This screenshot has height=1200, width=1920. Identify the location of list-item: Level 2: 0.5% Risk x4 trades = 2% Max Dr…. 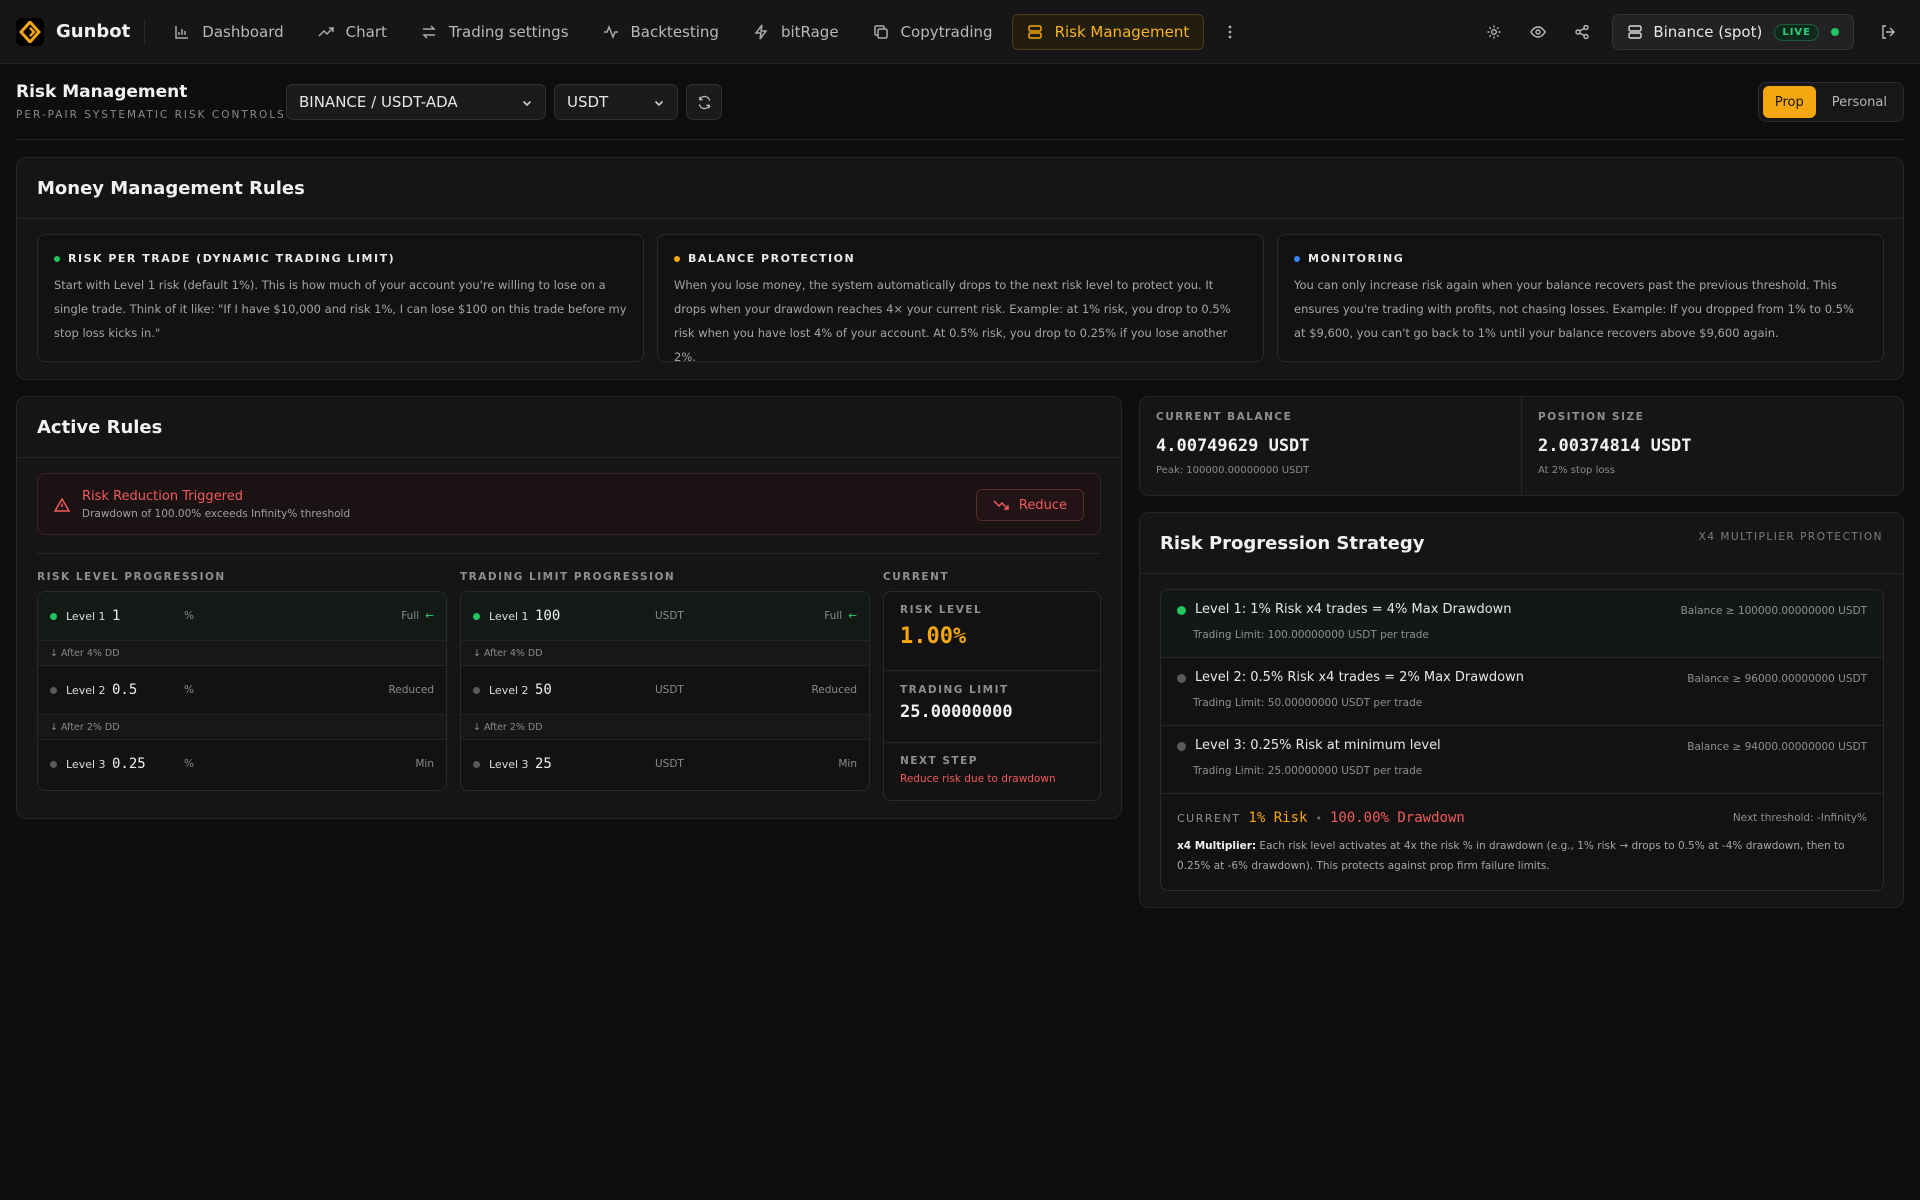
(1522, 692).